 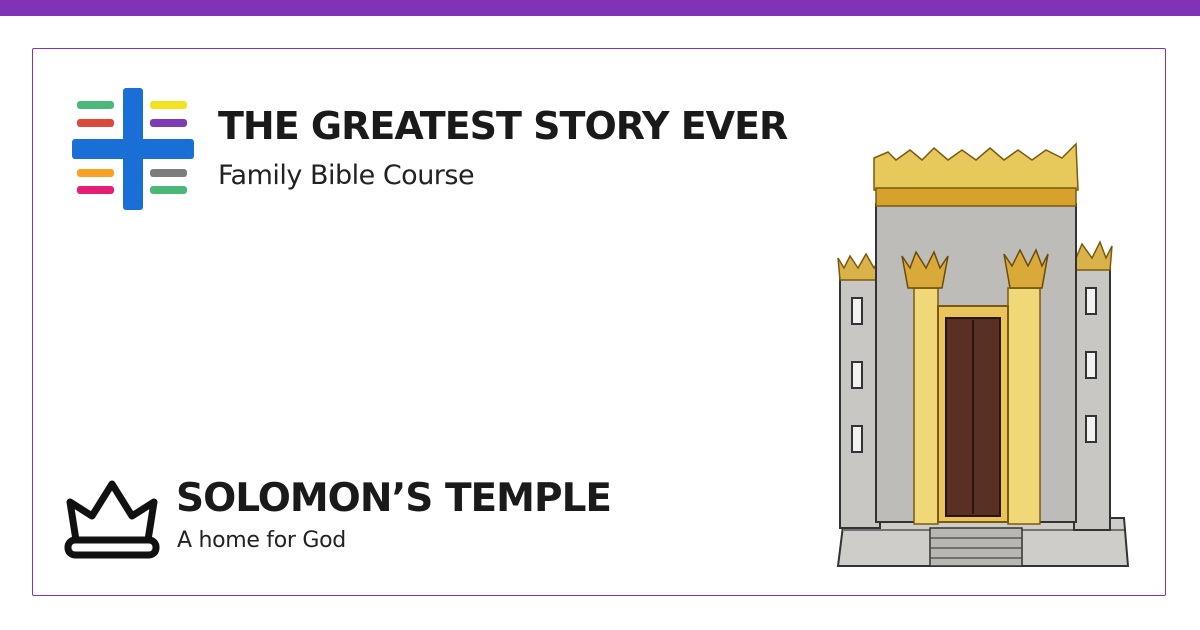 I want to click on brand-subtitle: Family Bible Course, so click(x=346, y=175).